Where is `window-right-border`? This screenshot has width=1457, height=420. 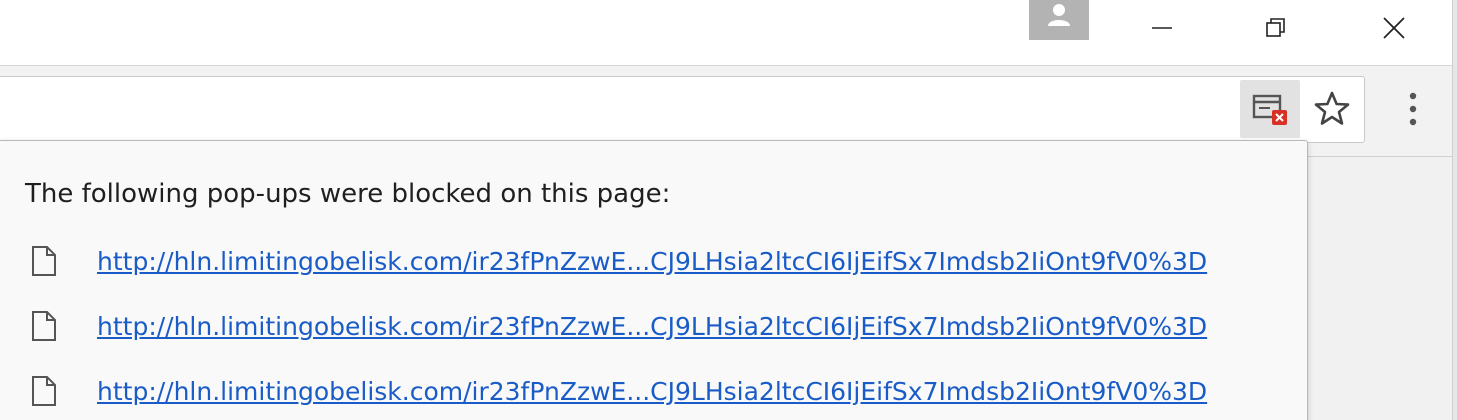
window-right-border is located at coordinates (1454, 210).